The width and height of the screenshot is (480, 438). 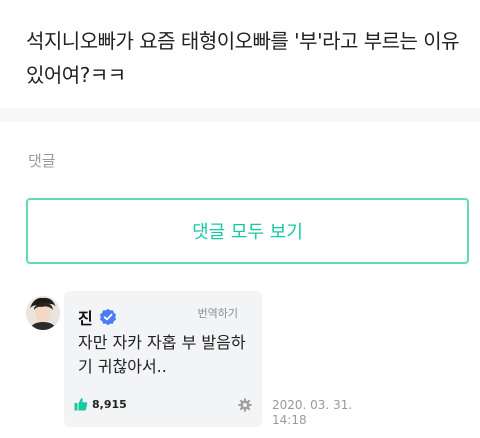 I want to click on comment-author-name: 진, so click(x=85, y=318).